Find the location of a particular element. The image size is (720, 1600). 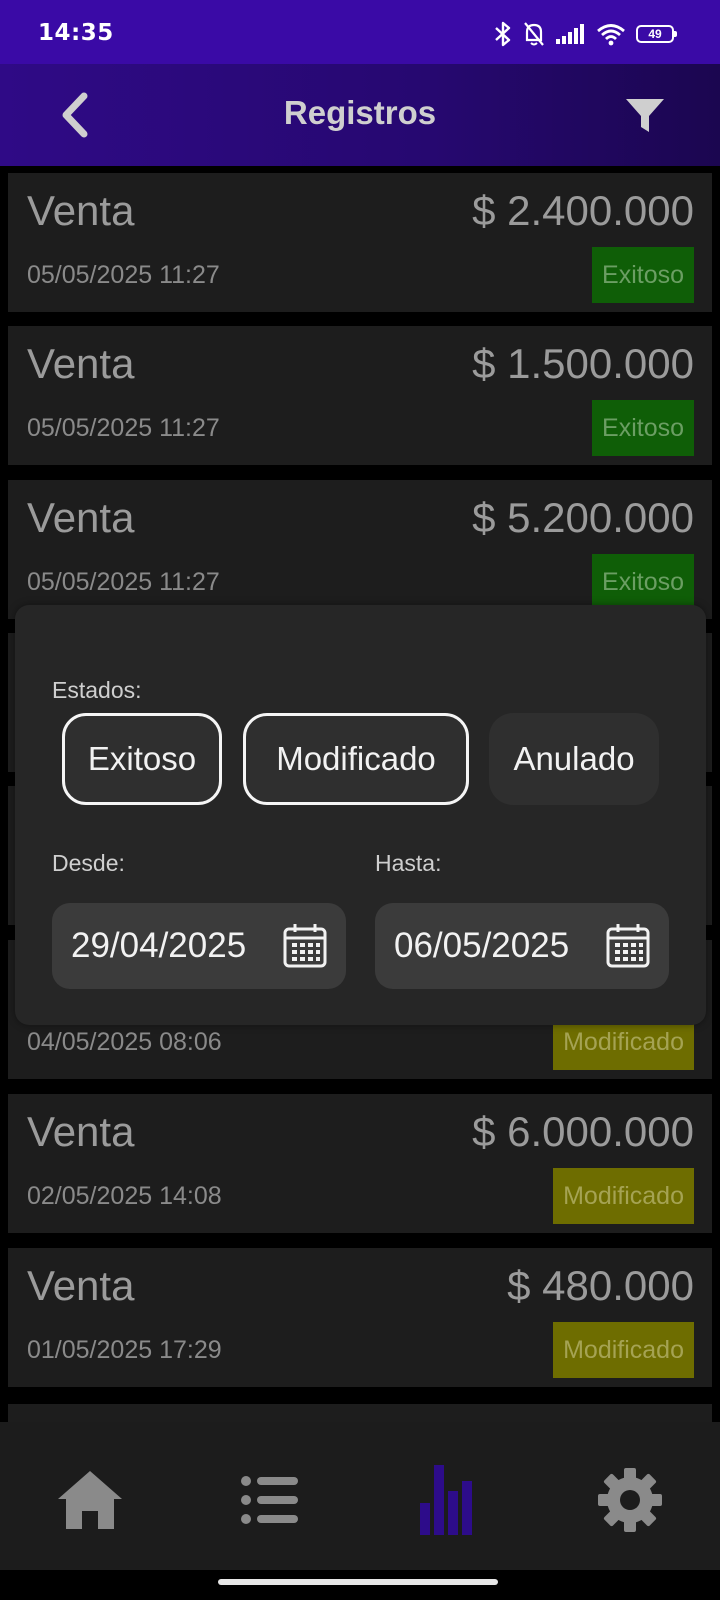

battery-level: 49 is located at coordinates (655, 34).